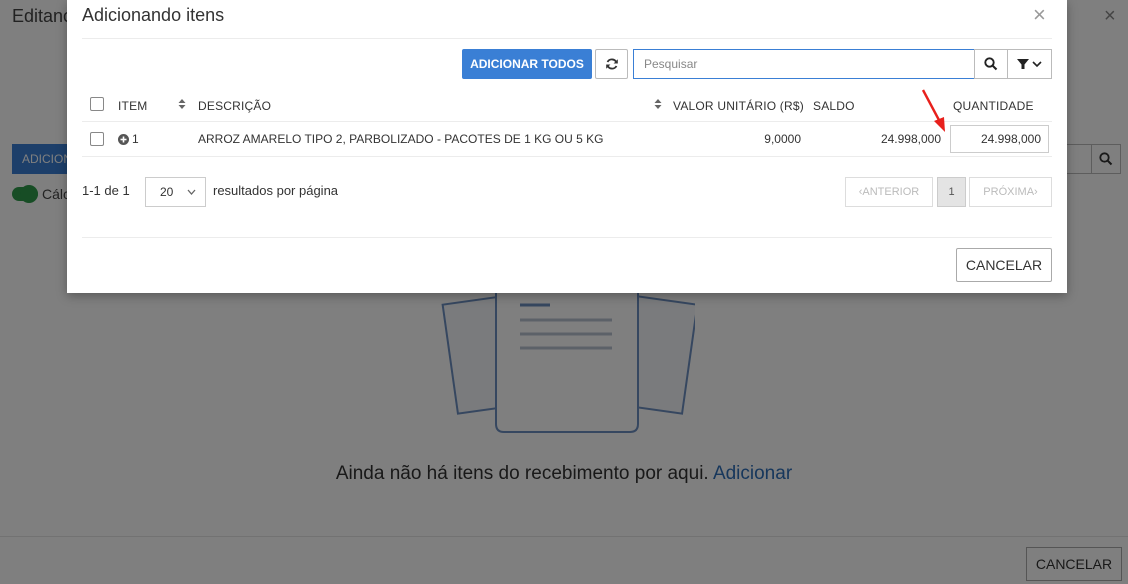 This screenshot has width=1128, height=584. I want to click on row-item-number: 1, so click(135, 139).